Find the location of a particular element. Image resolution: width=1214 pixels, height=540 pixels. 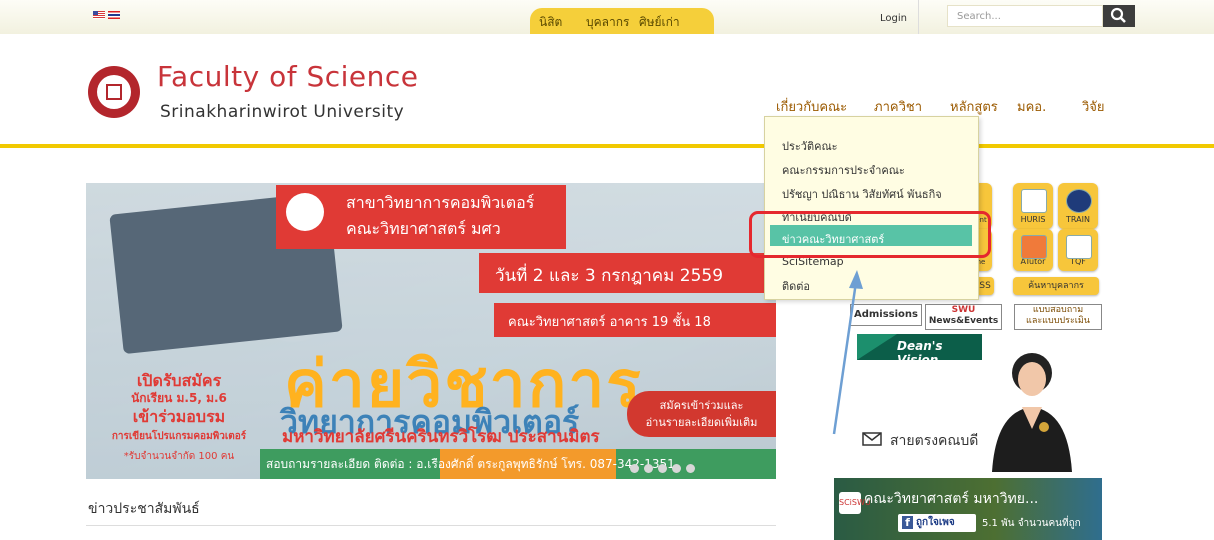

nav-programs: หลักสูตร is located at coordinates (974, 106).